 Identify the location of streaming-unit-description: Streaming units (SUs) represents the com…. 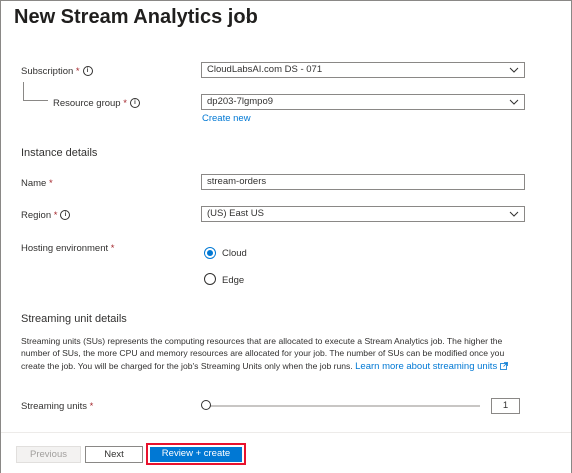
(275, 354).